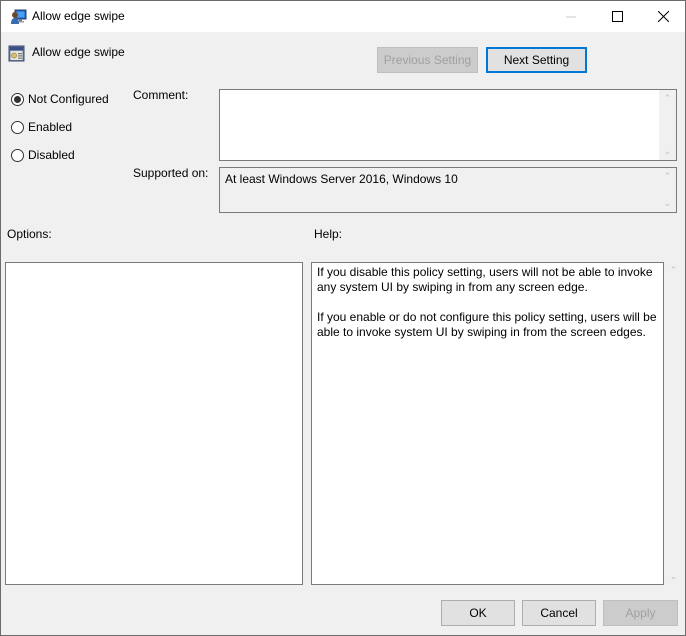 Image resolution: width=686 pixels, height=636 pixels. I want to click on group-policy-icon, so click(19, 16).